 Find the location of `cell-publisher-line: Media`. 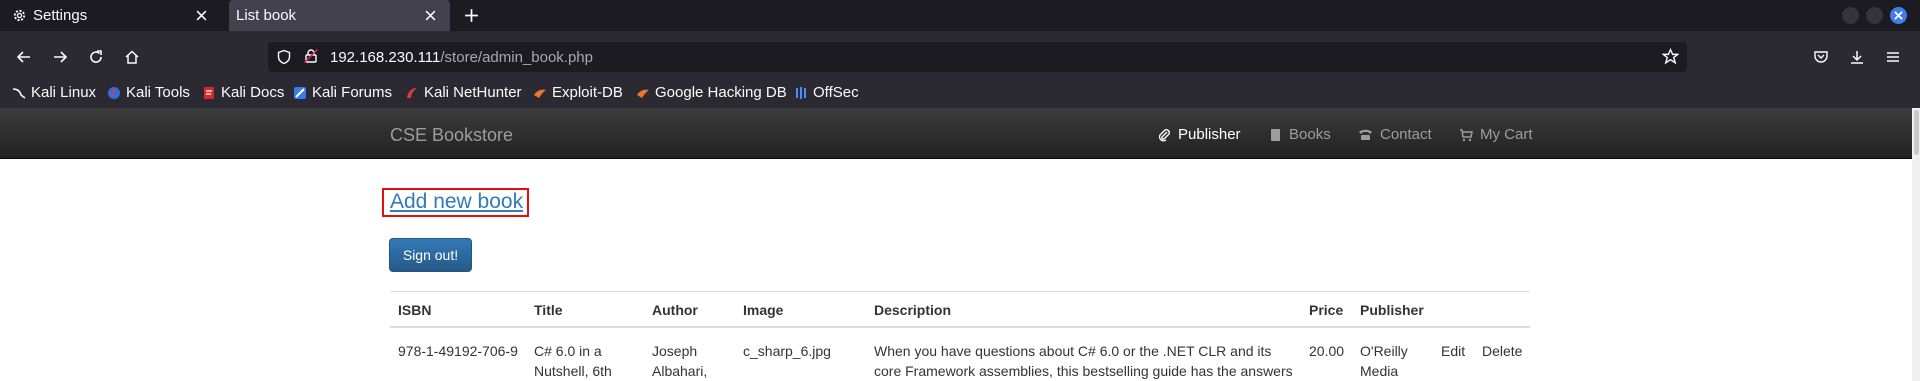

cell-publisher-line: Media is located at coordinates (1379, 371).